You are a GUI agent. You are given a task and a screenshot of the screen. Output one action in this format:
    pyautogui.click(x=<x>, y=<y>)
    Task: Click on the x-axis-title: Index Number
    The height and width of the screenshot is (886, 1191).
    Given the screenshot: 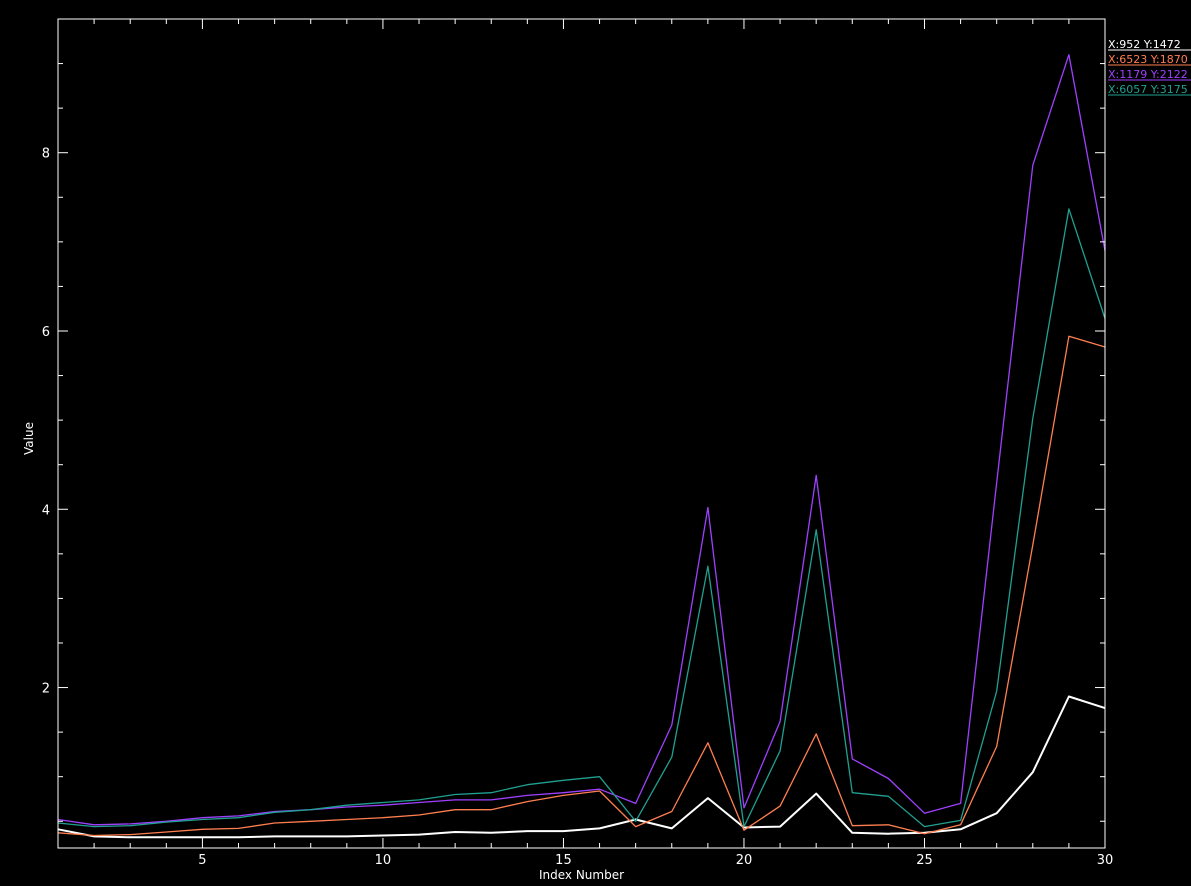 What is the action you would take?
    pyautogui.click(x=581, y=875)
    